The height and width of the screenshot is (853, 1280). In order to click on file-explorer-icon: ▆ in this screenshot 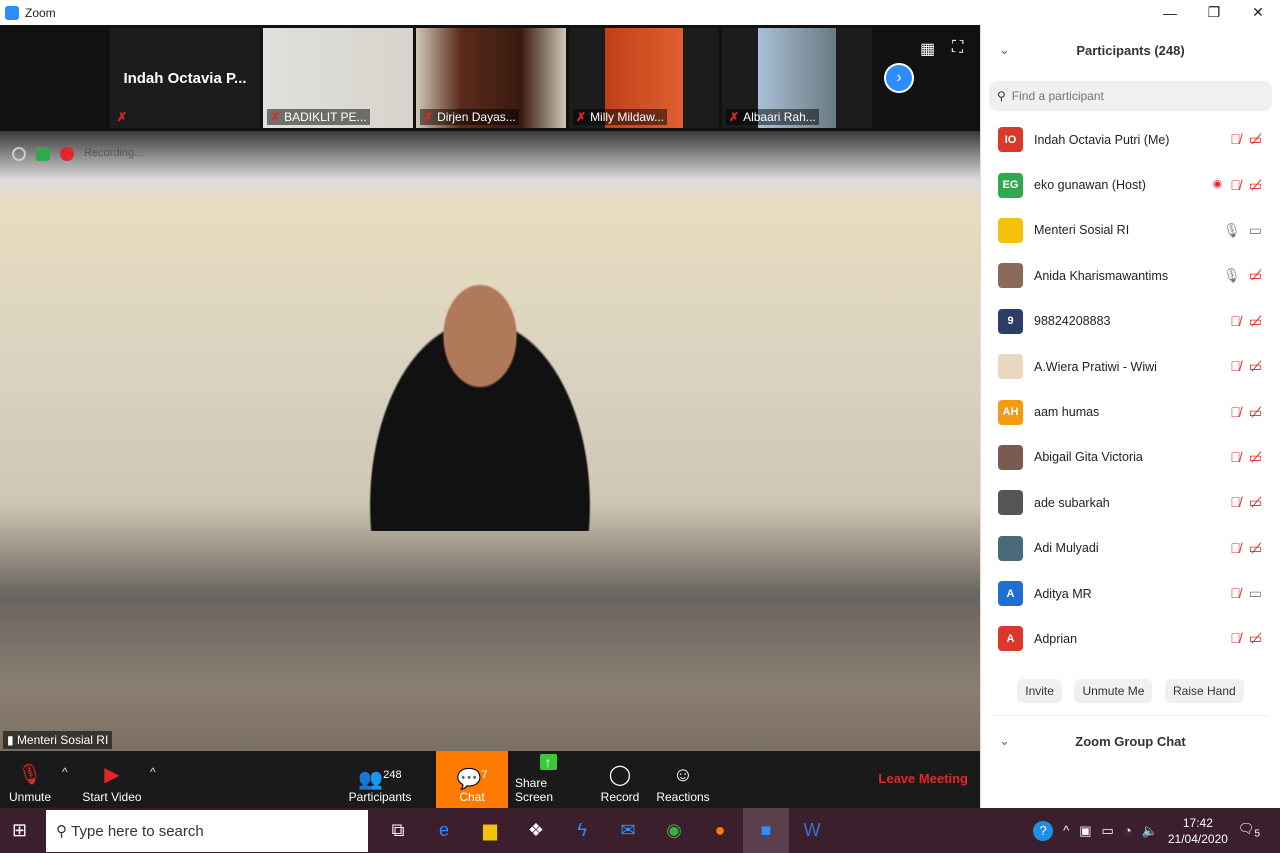, I will do `click(490, 830)`.